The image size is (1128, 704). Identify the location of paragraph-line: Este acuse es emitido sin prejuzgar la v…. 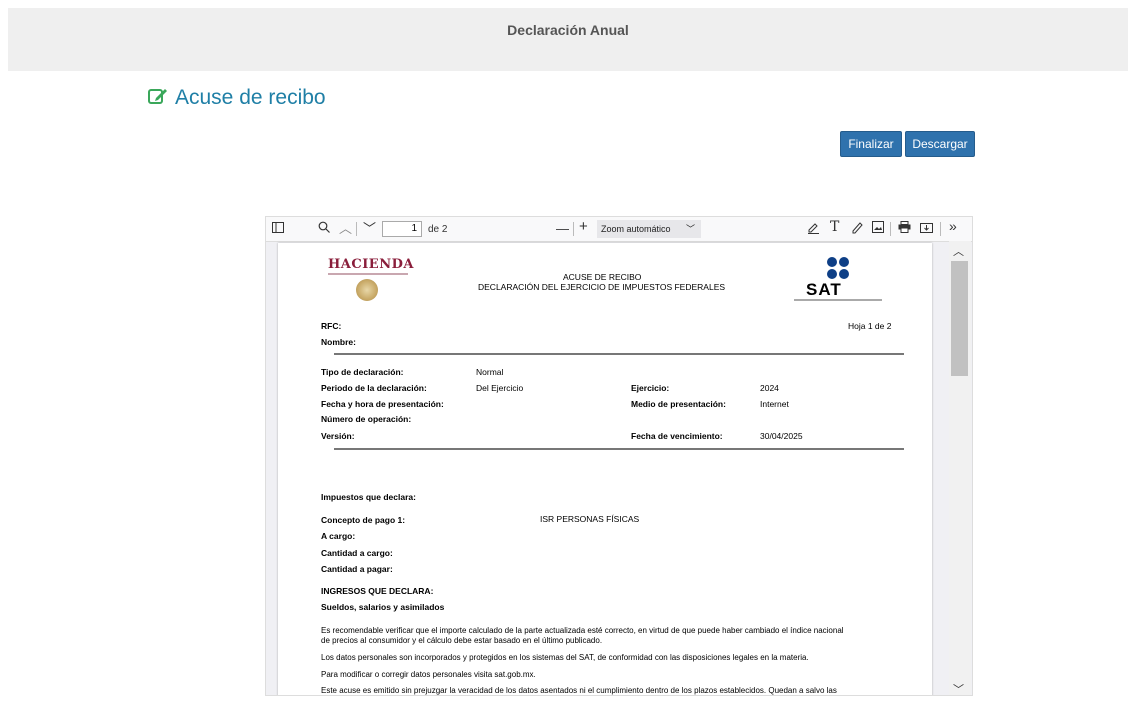
(579, 690).